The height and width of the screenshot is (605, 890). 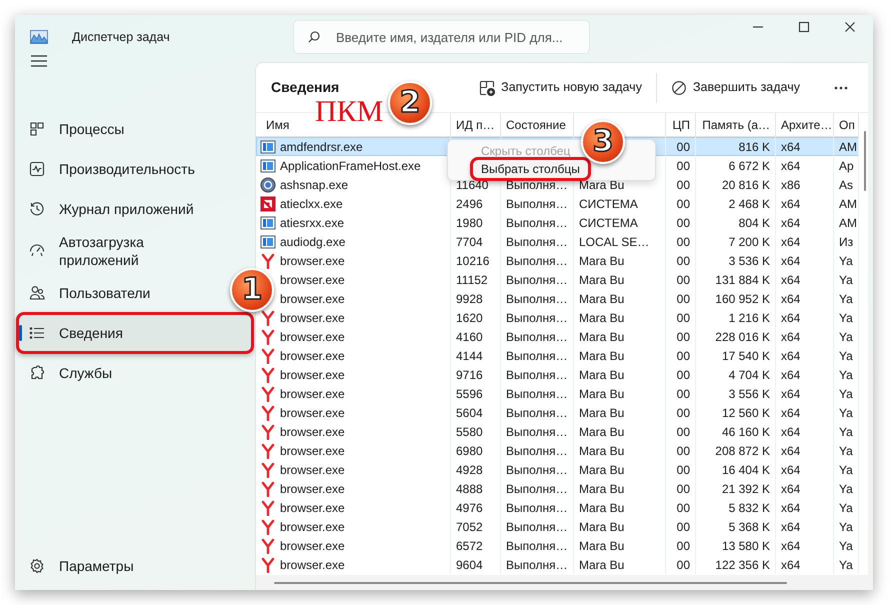 What do you see at coordinates (469, 242) in the screenshot?
I see `table-cell-text: 7704` at bounding box center [469, 242].